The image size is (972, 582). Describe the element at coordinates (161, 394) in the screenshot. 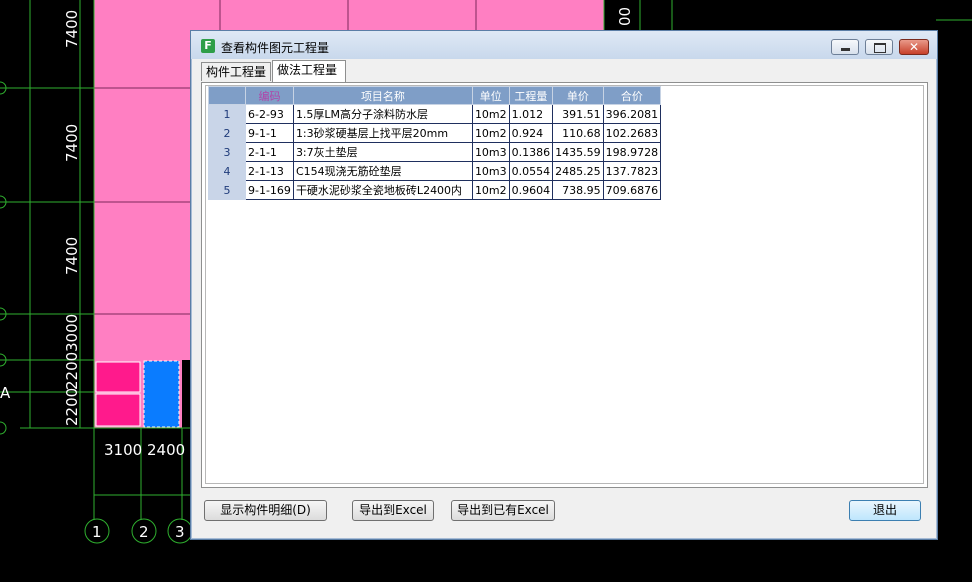

I see `selected-blue-element` at that location.